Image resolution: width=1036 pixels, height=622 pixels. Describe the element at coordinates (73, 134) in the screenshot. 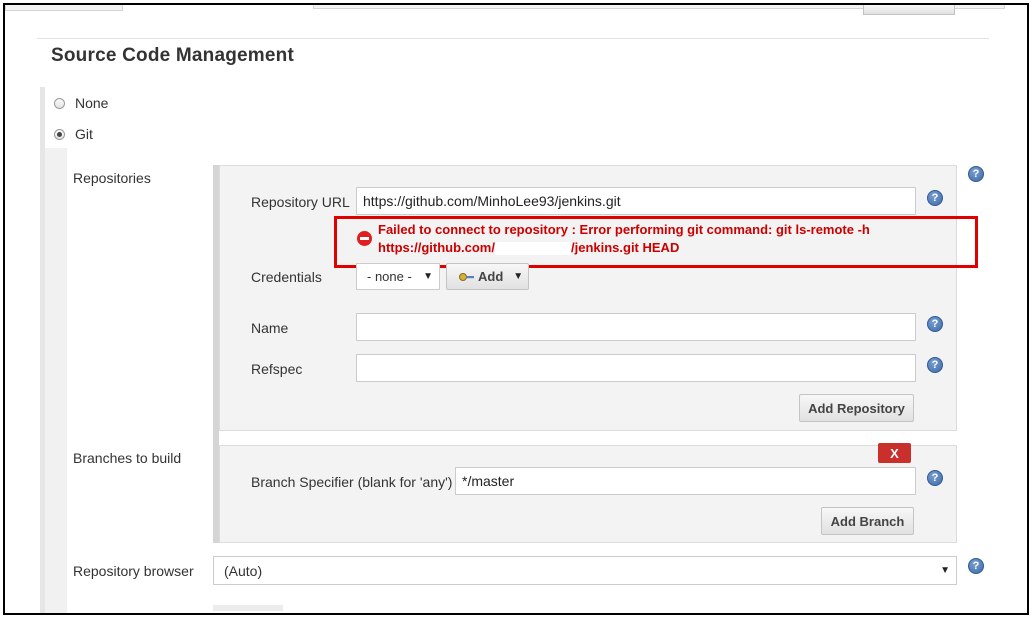

I see `scm-option-git: Git` at that location.